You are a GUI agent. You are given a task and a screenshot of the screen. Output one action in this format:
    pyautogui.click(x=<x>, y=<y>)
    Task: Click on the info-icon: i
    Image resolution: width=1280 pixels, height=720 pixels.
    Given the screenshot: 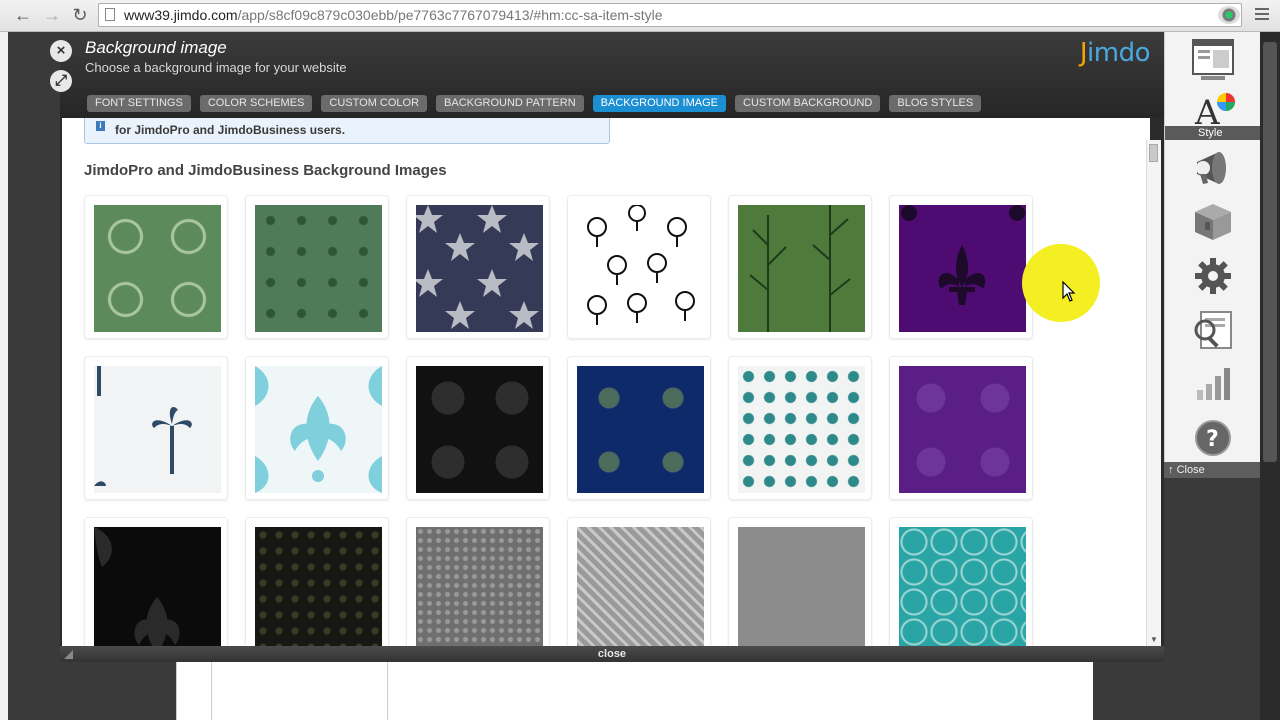 What is the action you would take?
    pyautogui.click(x=100, y=126)
    